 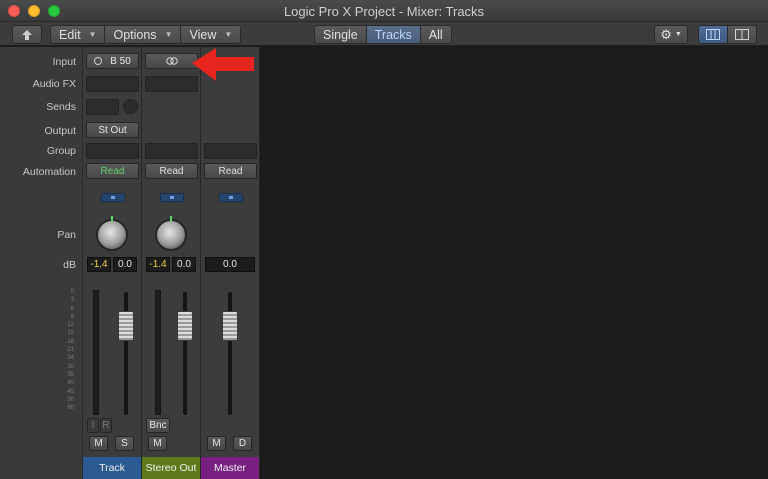 I want to click on label-pan: Pan, so click(x=66, y=235).